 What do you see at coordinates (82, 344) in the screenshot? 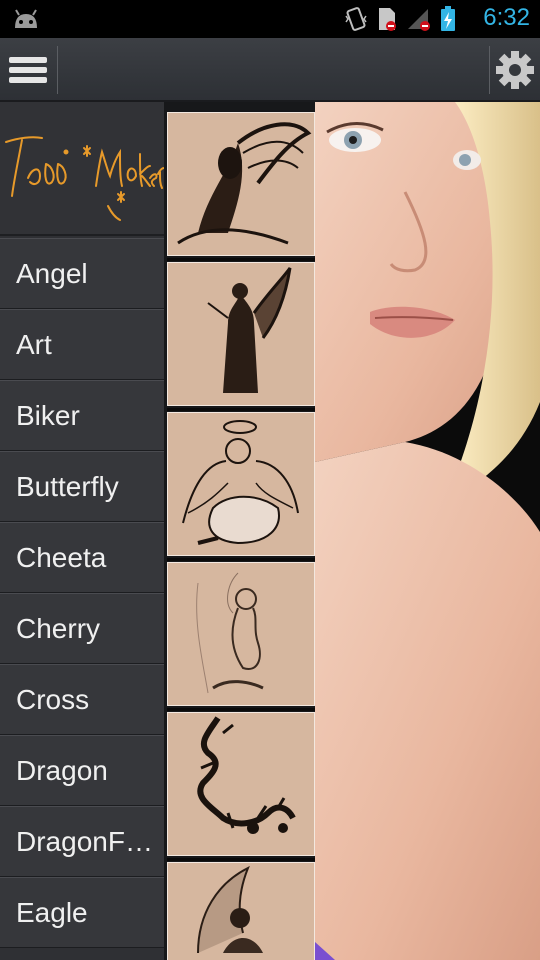
I see `category-item-art: Art` at bounding box center [82, 344].